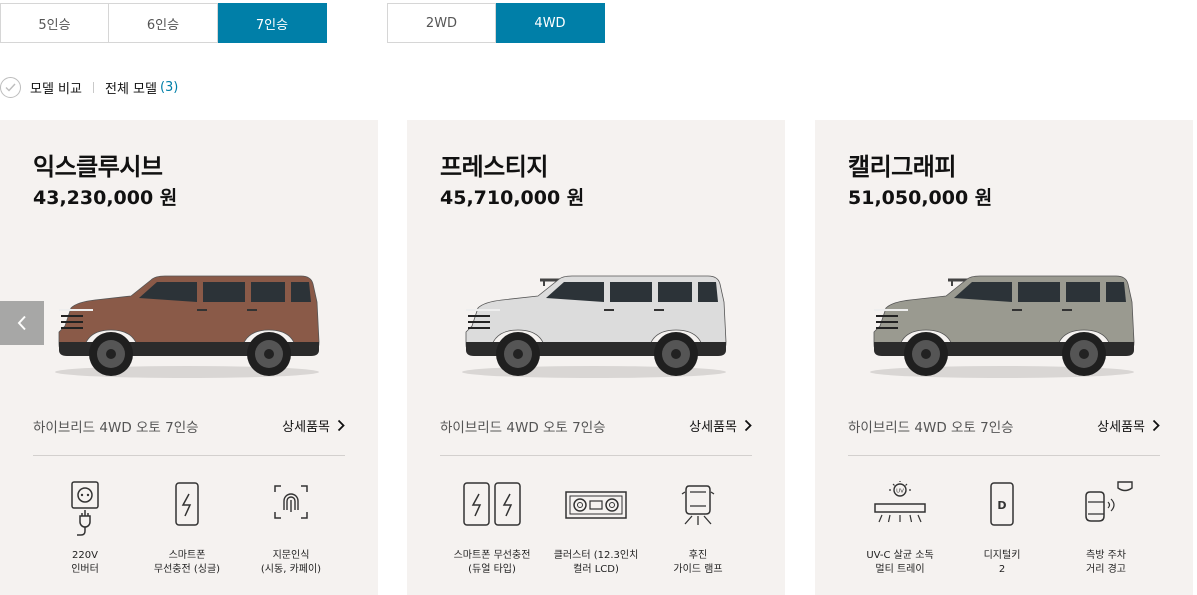 The image size is (1197, 595). I want to click on compare-label: 모델 비교, so click(56, 87).